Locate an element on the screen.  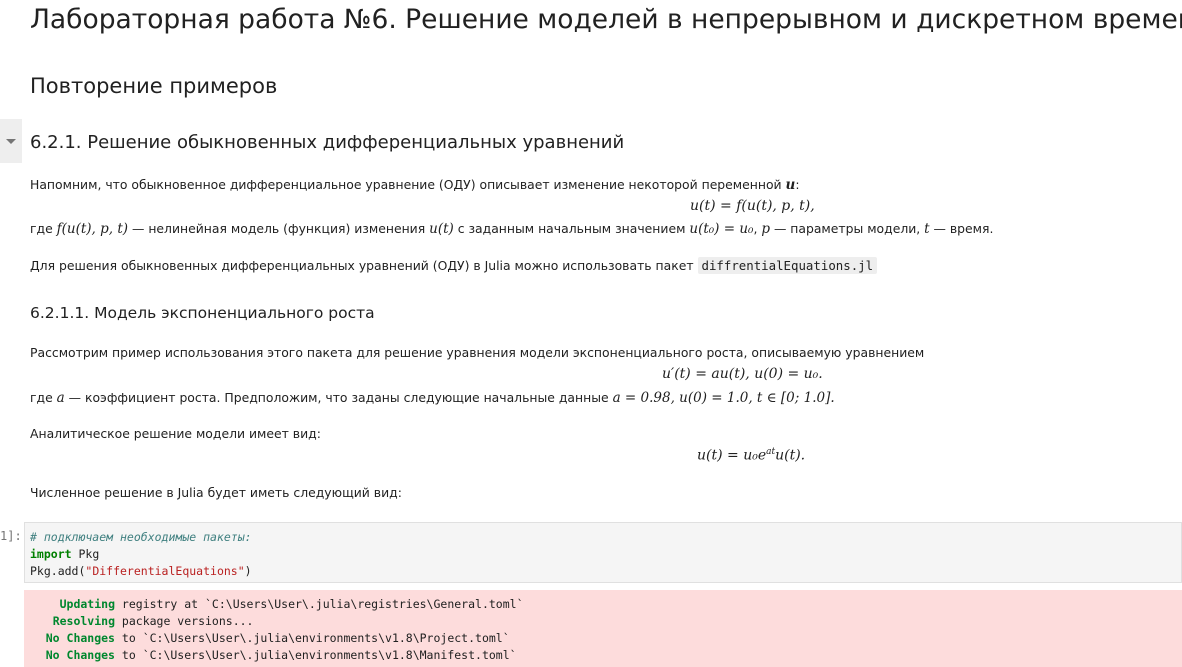
text: Аналитическое решение модели имеет вид: is located at coordinates (175, 433).